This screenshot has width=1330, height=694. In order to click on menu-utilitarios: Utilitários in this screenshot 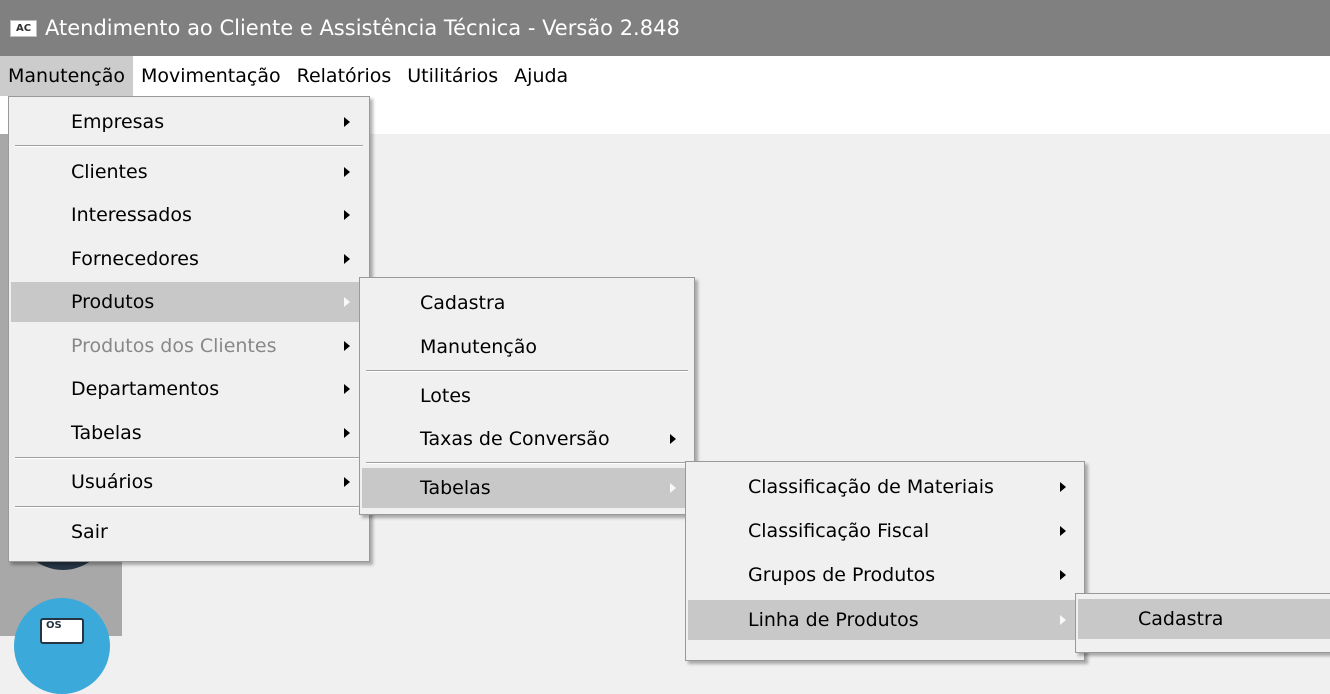, I will do `click(452, 76)`.